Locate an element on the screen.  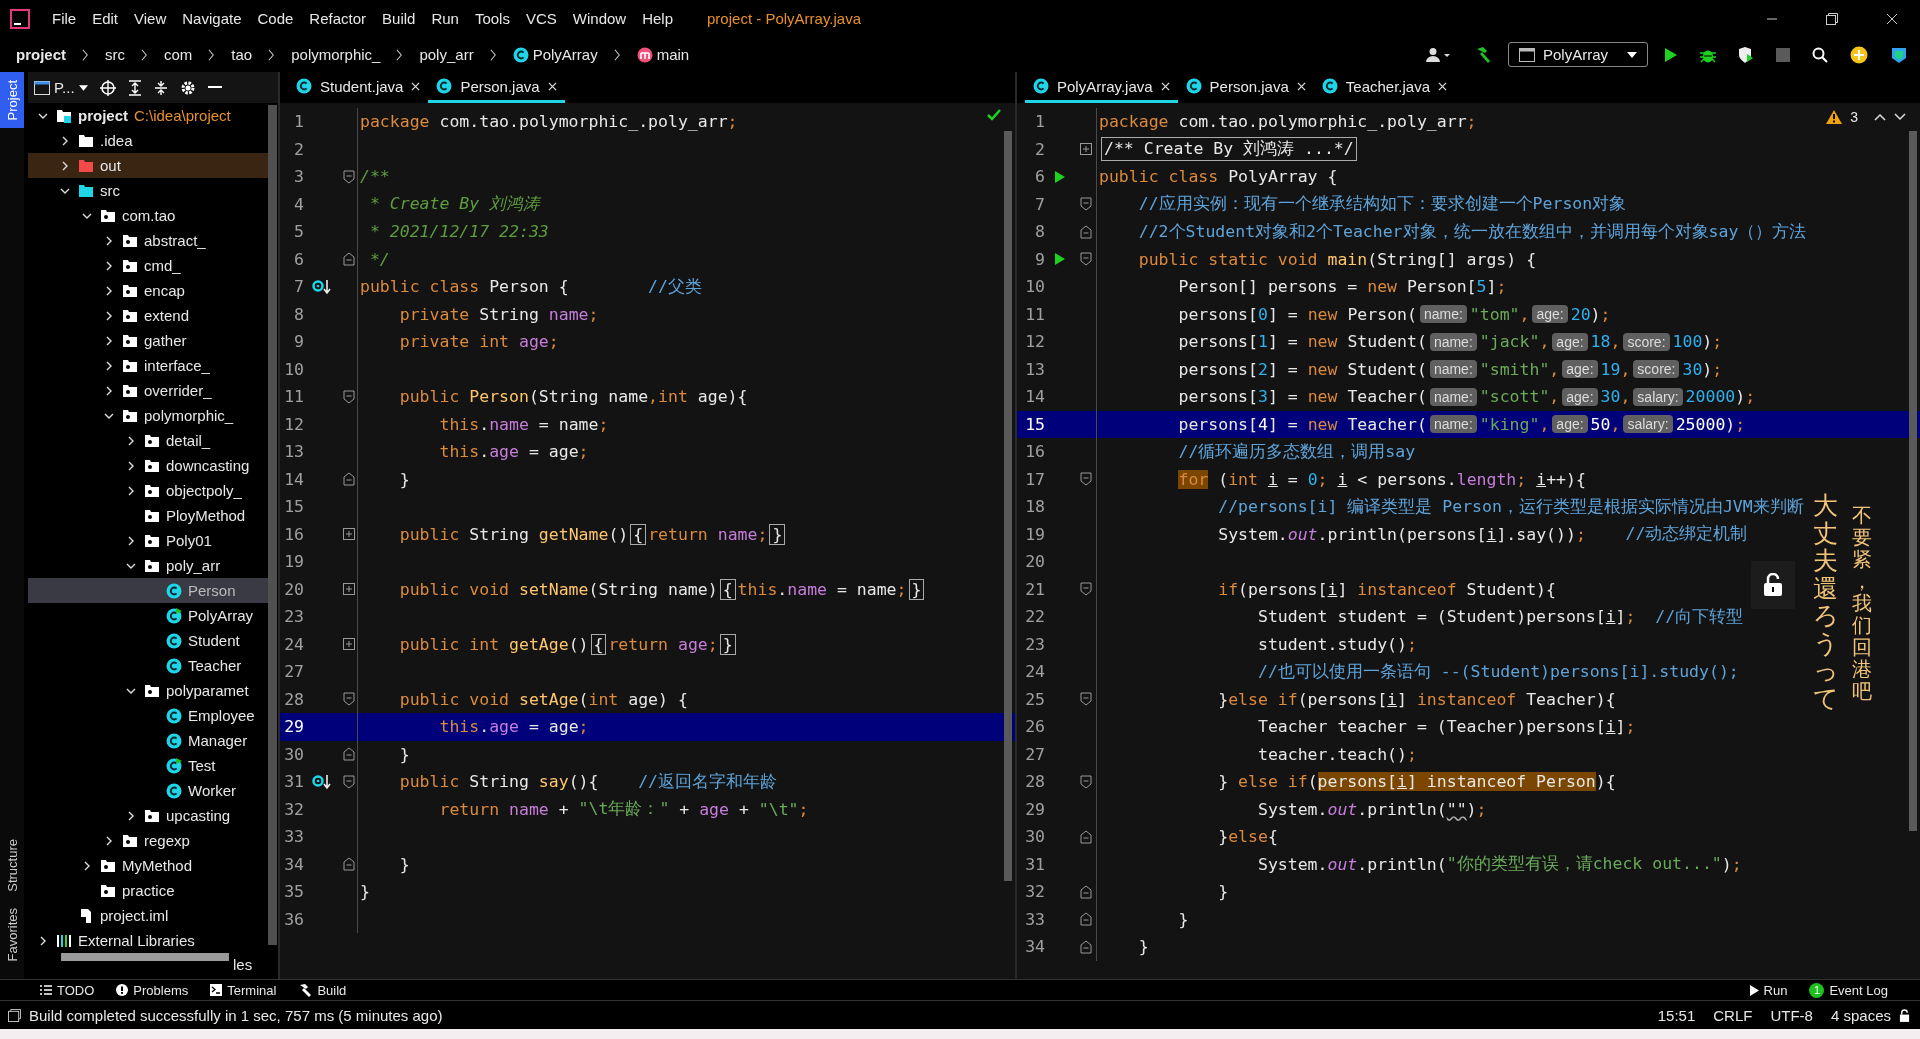
settings-icon is located at coordinates (187, 87).